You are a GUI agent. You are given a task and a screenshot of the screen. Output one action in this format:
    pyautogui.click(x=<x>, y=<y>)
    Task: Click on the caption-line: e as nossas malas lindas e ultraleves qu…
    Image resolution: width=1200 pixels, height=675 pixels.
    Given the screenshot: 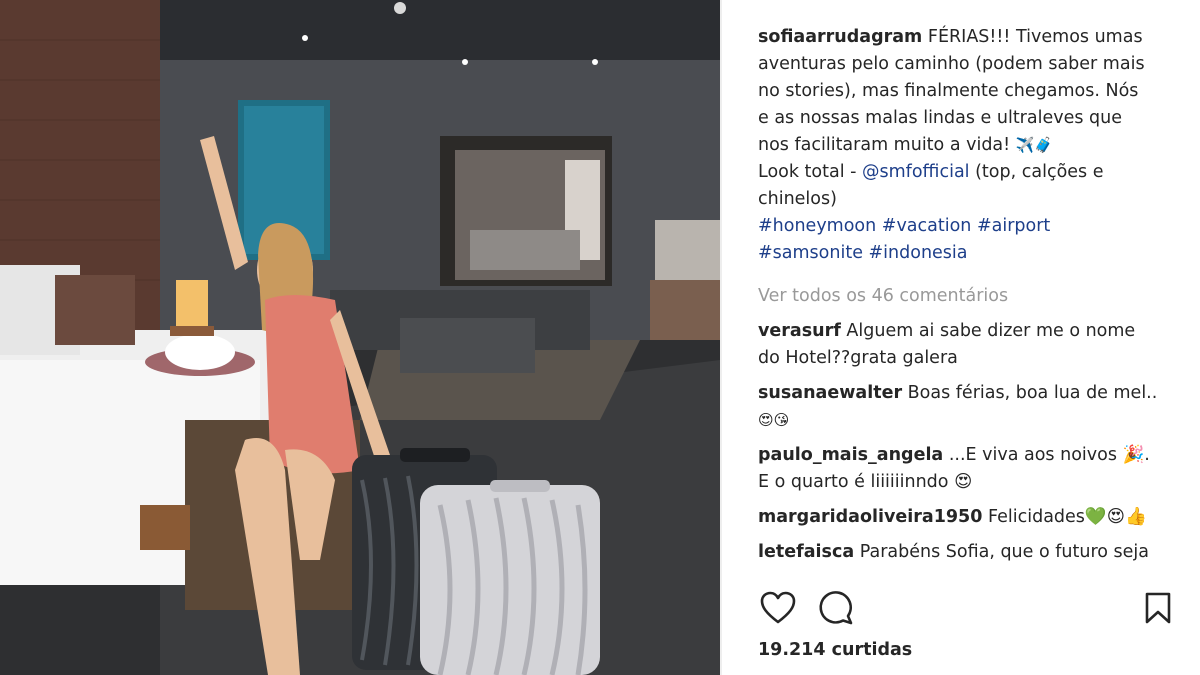 What is the action you would take?
    pyautogui.click(x=940, y=118)
    